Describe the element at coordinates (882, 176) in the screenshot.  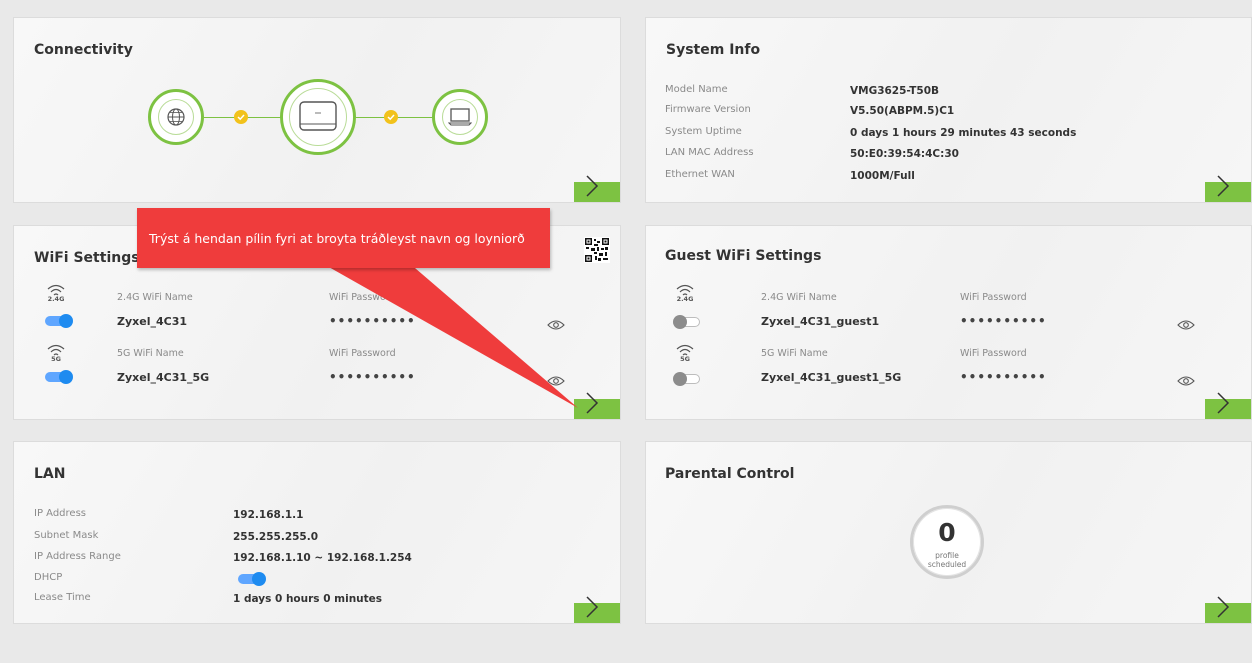
I see `ethernet-wan-value: 1000M/Full` at that location.